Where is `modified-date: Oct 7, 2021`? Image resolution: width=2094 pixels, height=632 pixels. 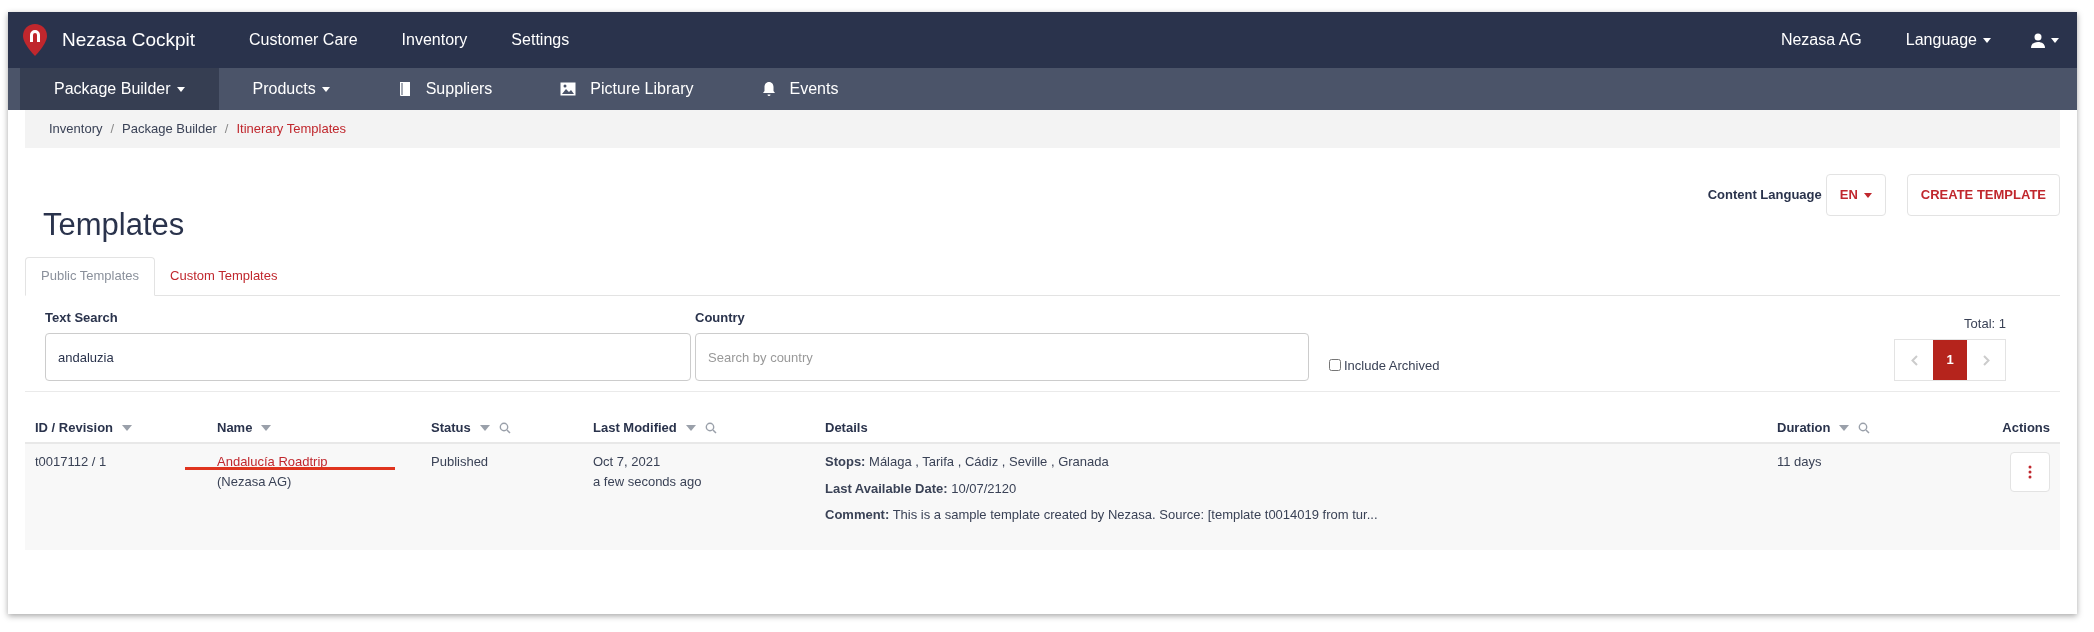
modified-date: Oct 7, 2021 is located at coordinates (627, 462).